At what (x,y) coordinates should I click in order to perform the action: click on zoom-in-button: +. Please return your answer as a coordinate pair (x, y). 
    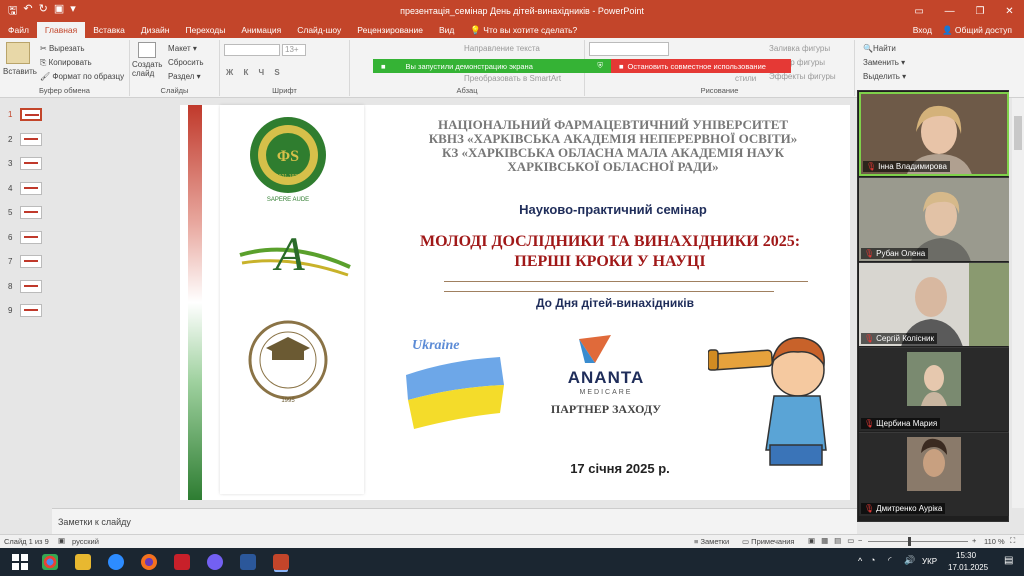
    Looking at the image, I should click on (974, 540).